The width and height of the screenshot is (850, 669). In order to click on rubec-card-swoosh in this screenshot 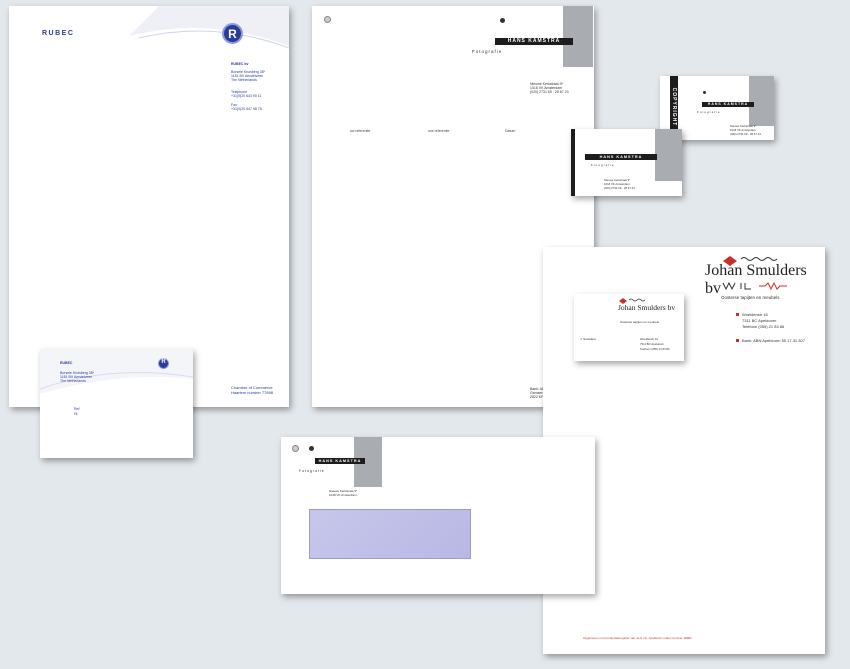, I will do `click(116, 415)`.